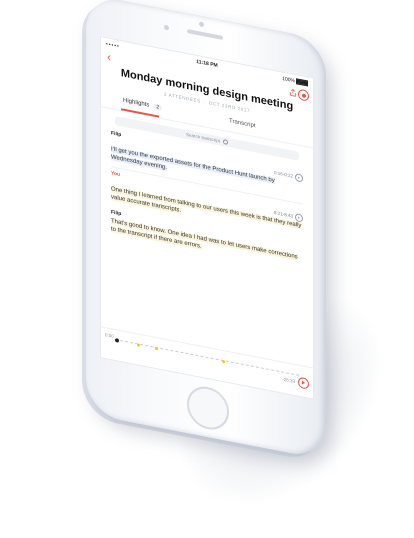 The width and height of the screenshot is (414, 538). What do you see at coordinates (205, 35) in the screenshot?
I see `earpiece-speaker` at bounding box center [205, 35].